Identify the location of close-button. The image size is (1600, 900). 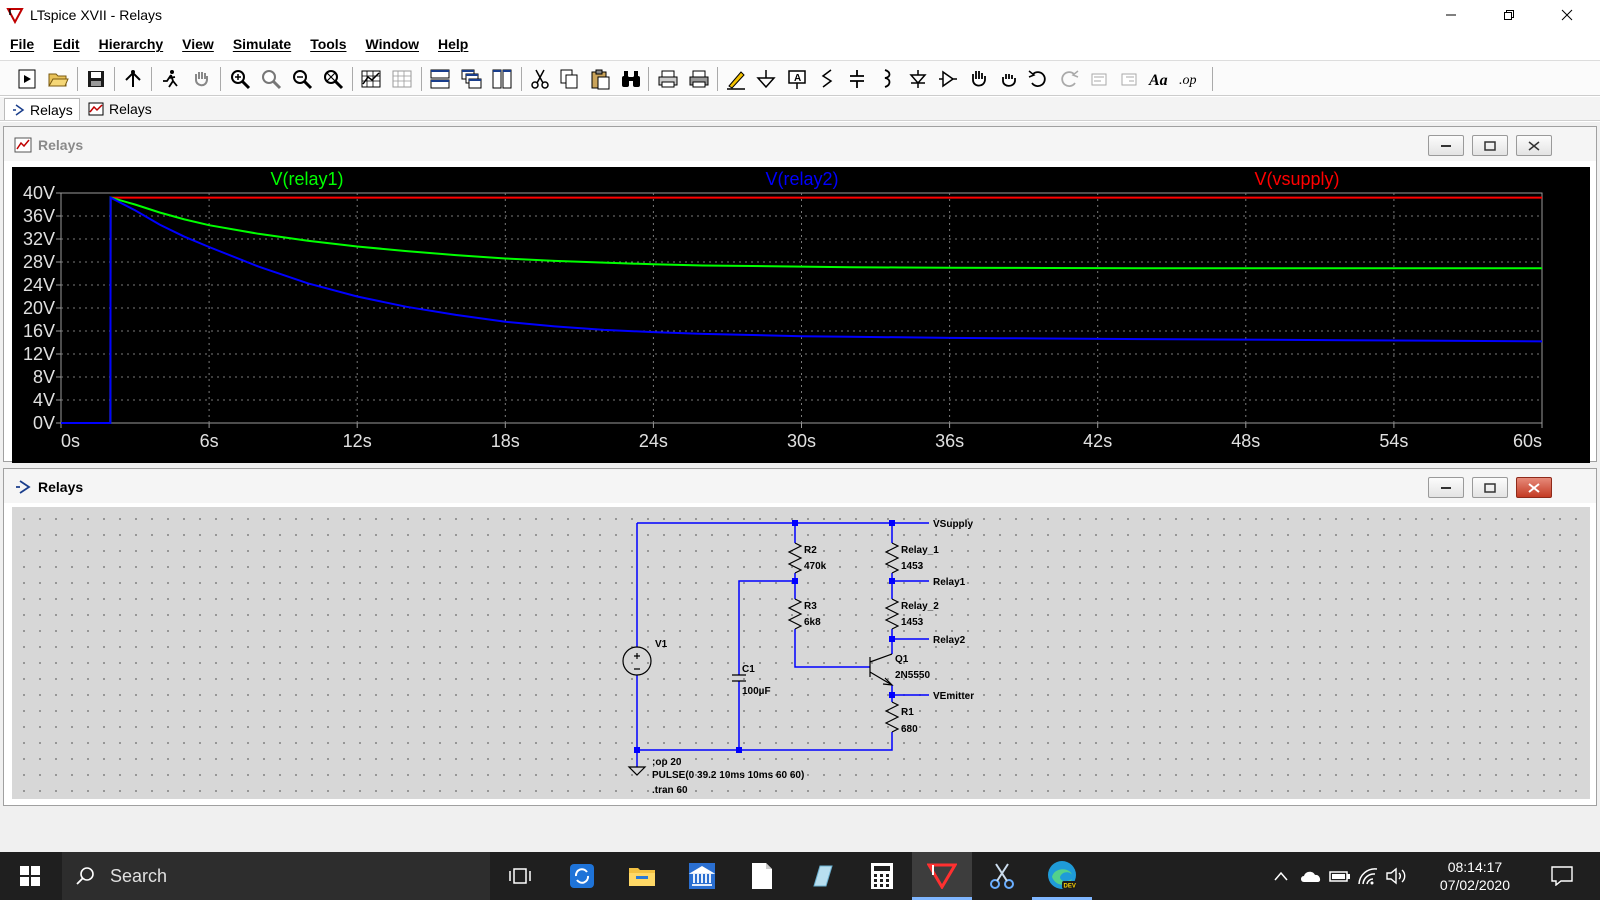
(1567, 15).